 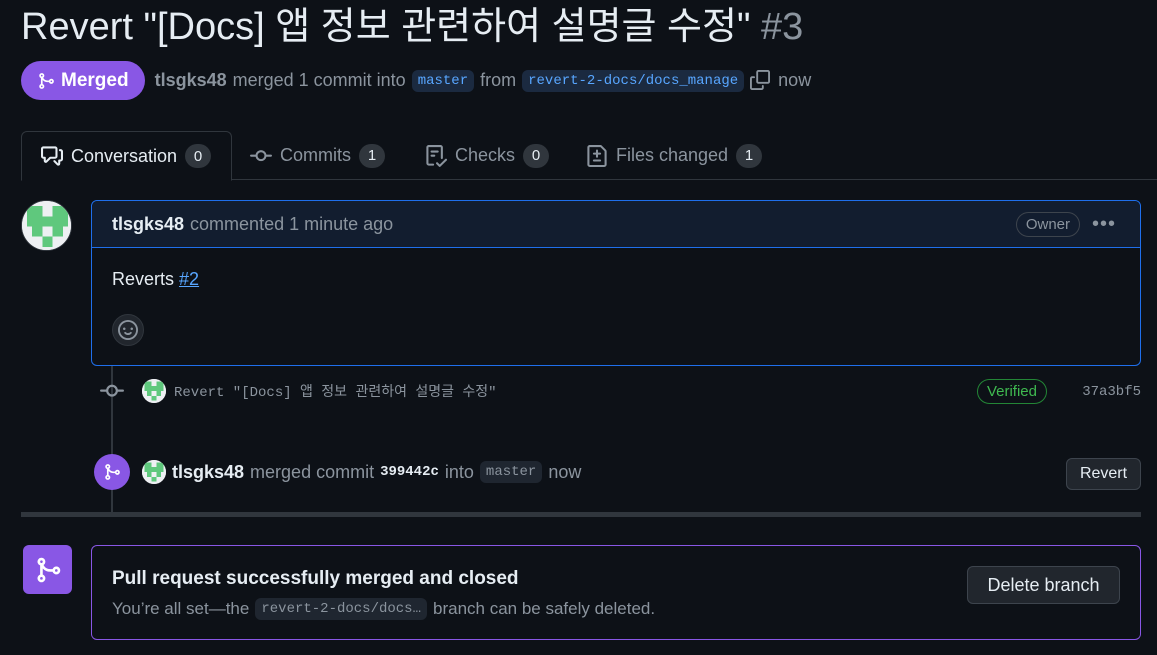 I want to click on merge-badge, so click(x=112, y=472).